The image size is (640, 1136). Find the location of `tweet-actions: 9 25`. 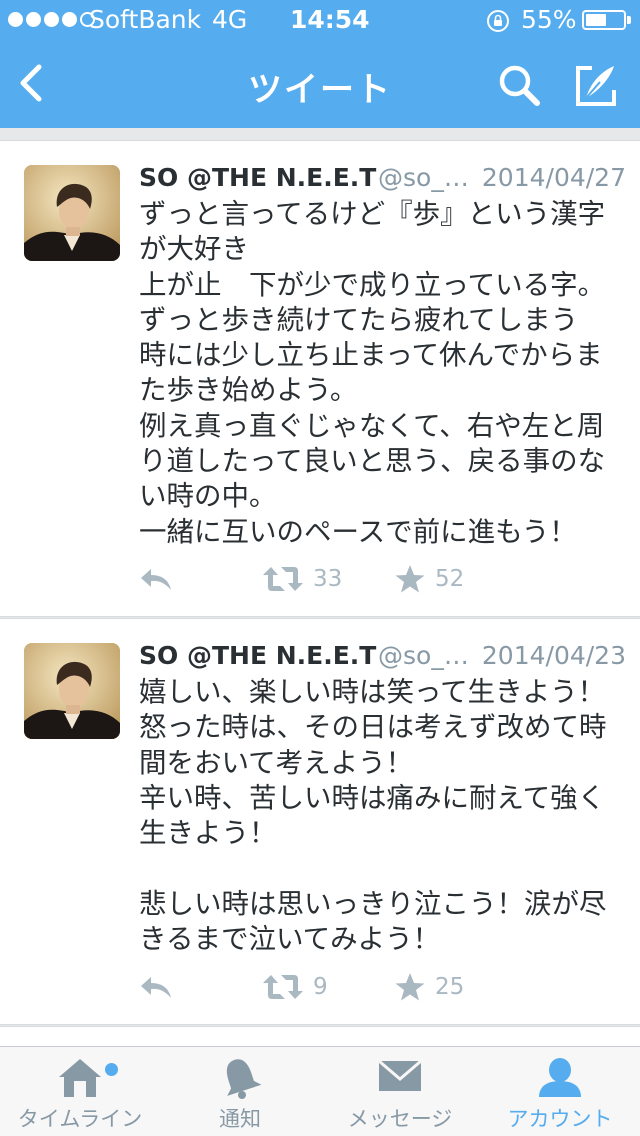

tweet-actions: 9 25 is located at coordinates (349, 987).